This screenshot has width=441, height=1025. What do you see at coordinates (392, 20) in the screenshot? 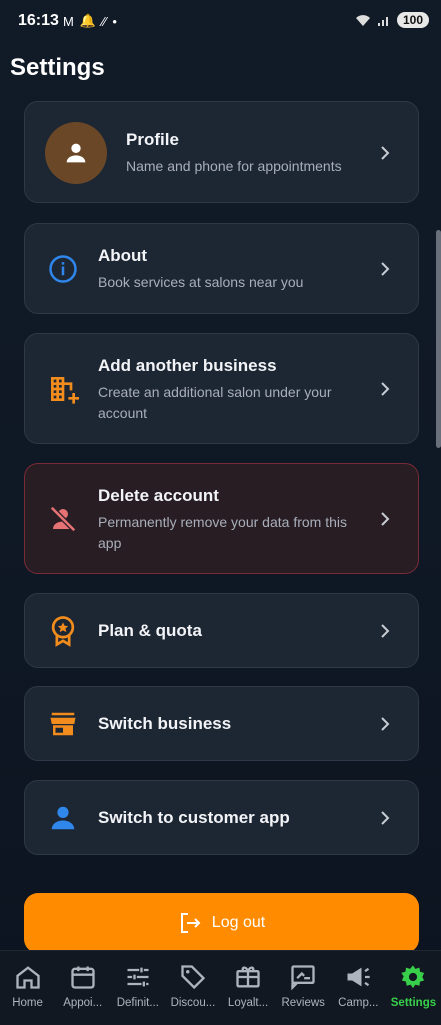
I see `system-icons: 100` at bounding box center [392, 20].